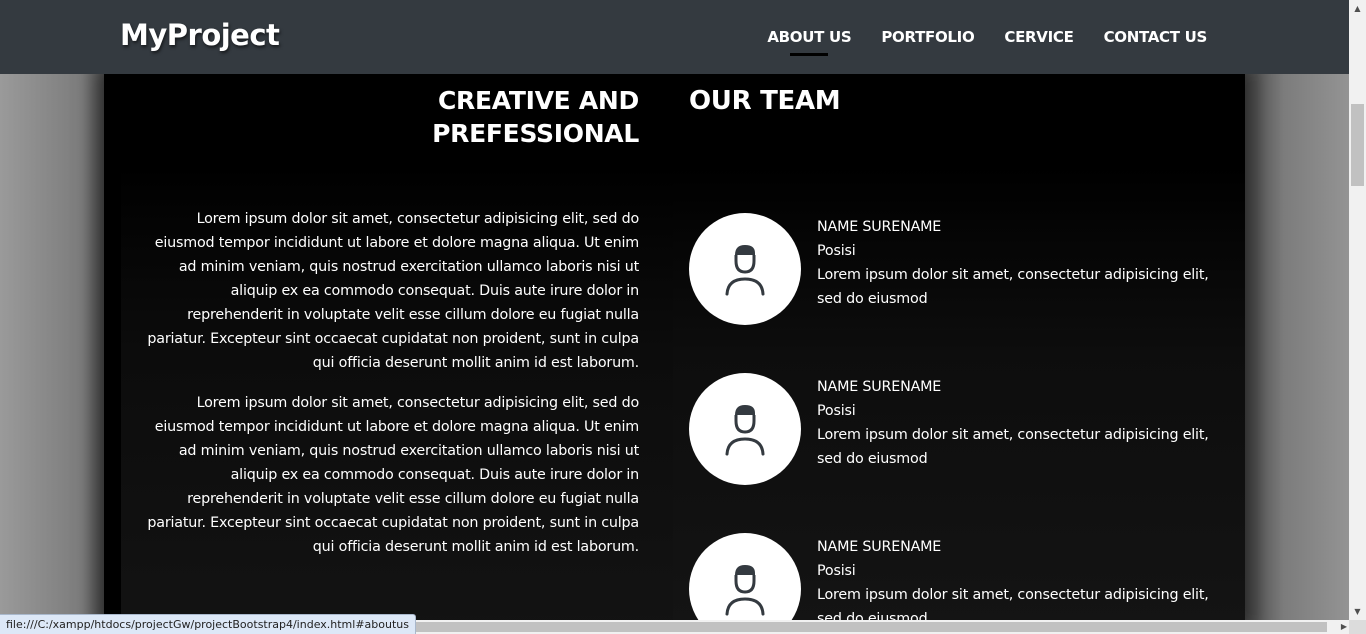 The image size is (1366, 634). I want to click on team-heading: OUR TEAM, so click(765, 101).